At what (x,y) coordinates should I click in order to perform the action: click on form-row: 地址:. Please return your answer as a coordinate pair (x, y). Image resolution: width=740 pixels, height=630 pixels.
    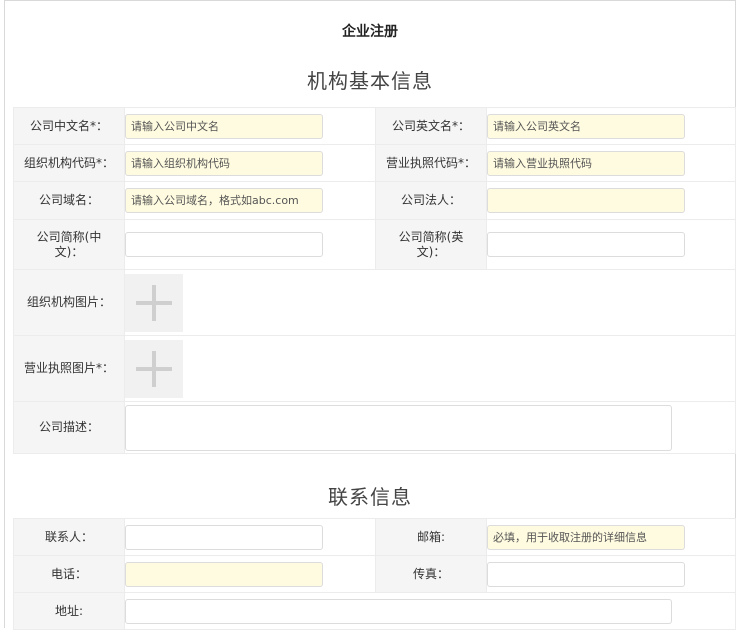
    Looking at the image, I should click on (374, 611).